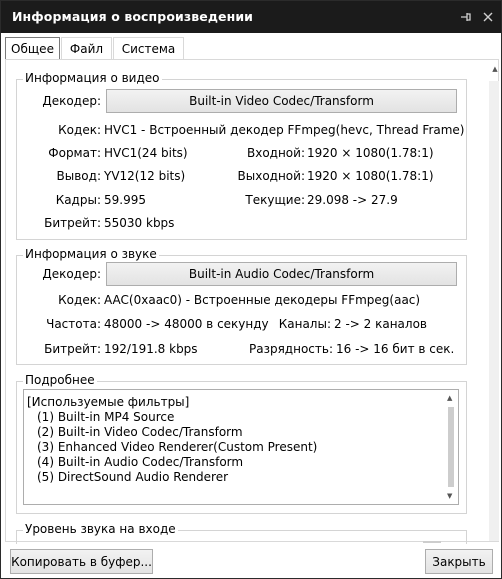  I want to click on window-title: Информация о воспроизведении, so click(133, 16).